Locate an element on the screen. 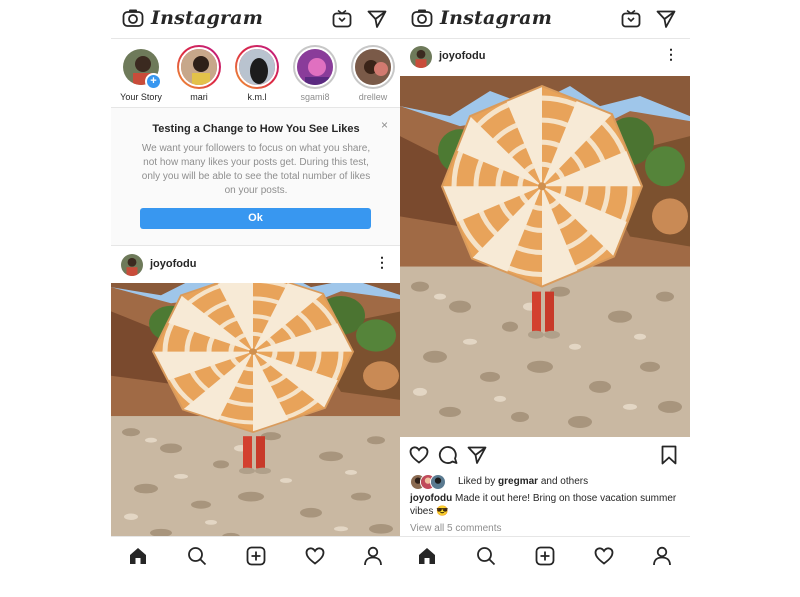  stories-tray: + Your Story mari k.m.l sgami8 drellew is located at coordinates (256, 73).